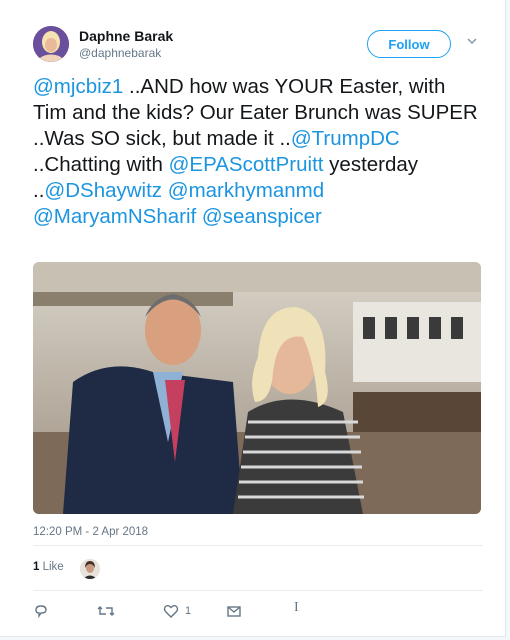 Image resolution: width=510 pixels, height=640 pixels. Describe the element at coordinates (472, 41) in the screenshot. I see `chevron-down-icon` at that location.